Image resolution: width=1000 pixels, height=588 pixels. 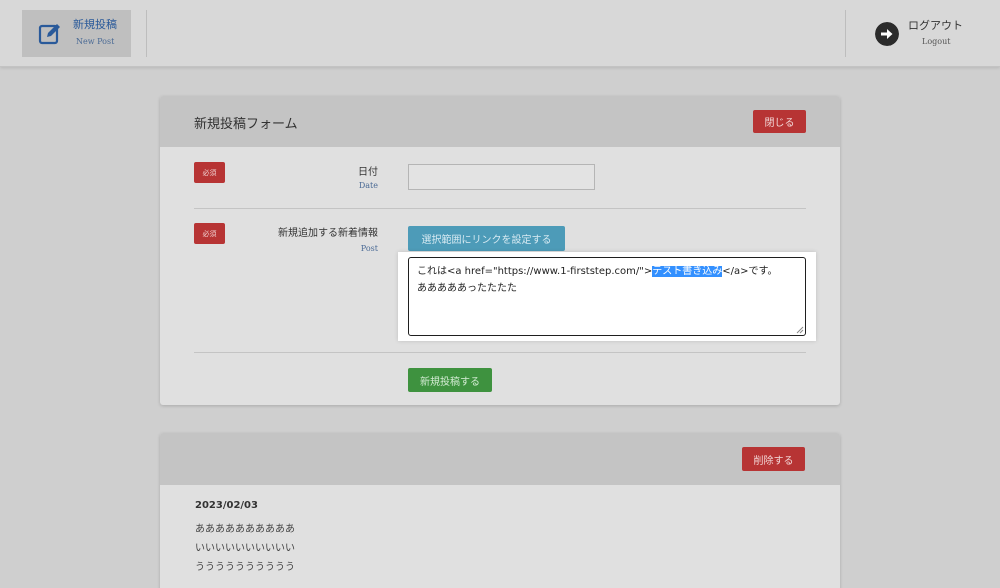 I want to click on header-divider-right, so click(x=845, y=33).